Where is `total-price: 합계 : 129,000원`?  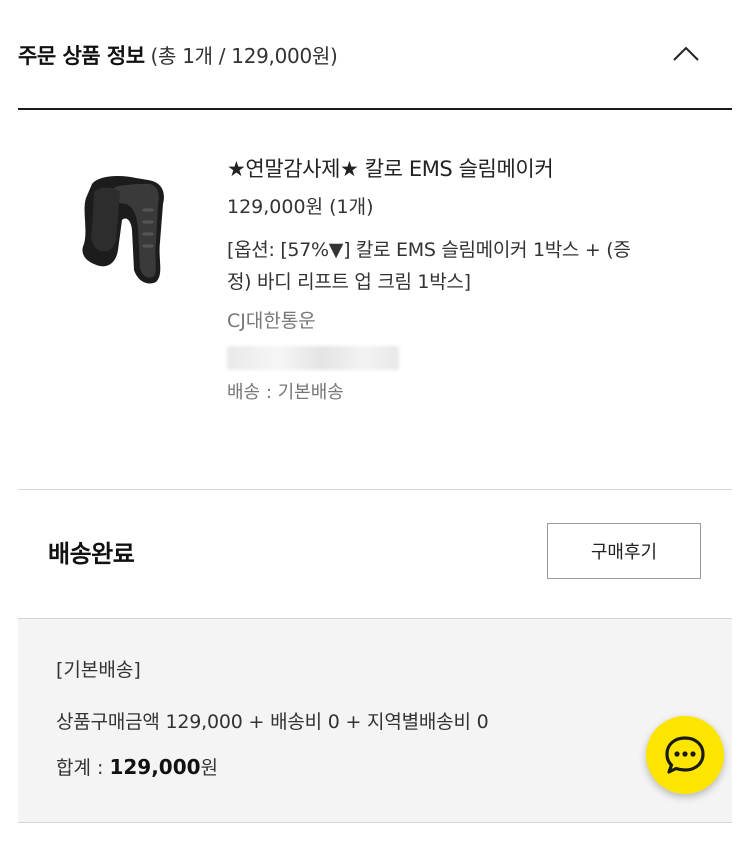 total-price: 합계 : 129,000원 is located at coordinates (137, 767).